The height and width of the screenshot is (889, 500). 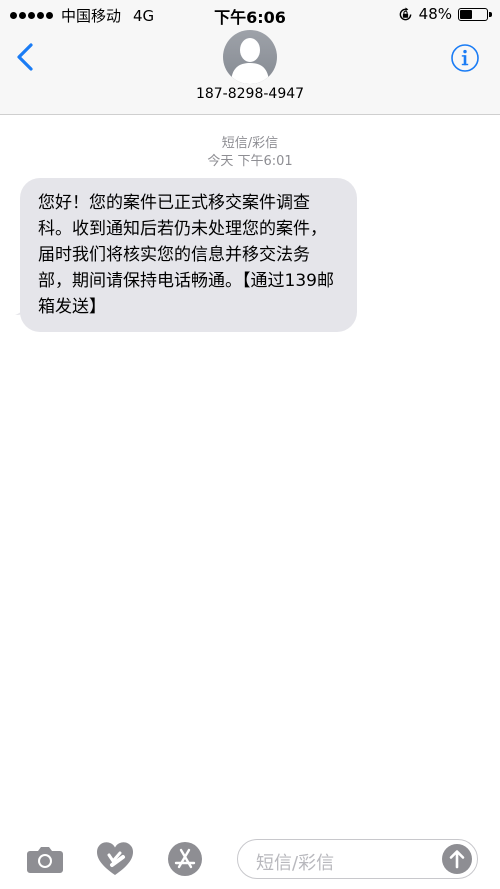 What do you see at coordinates (45, 859) in the screenshot?
I see `camera-icon` at bounding box center [45, 859].